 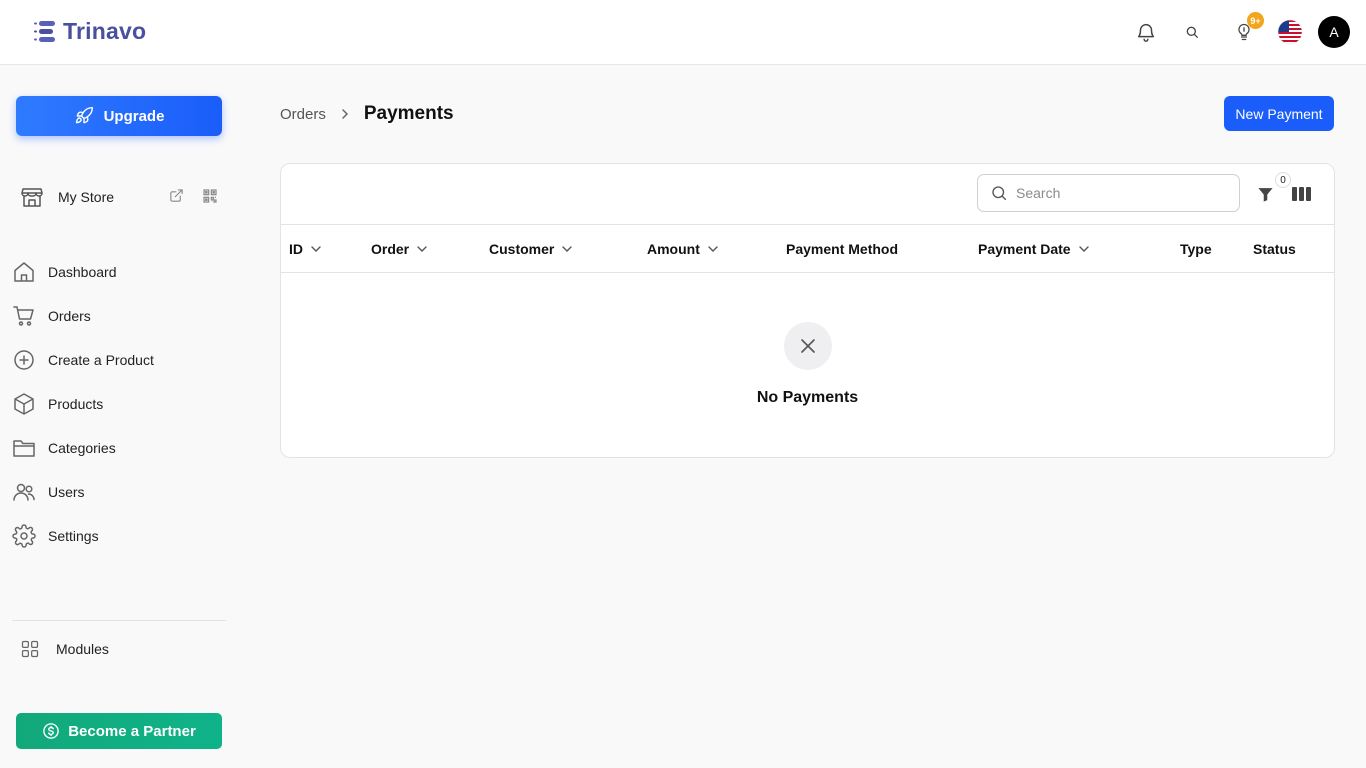 I want to click on upgrade-button: Upgrade, so click(x=119, y=116).